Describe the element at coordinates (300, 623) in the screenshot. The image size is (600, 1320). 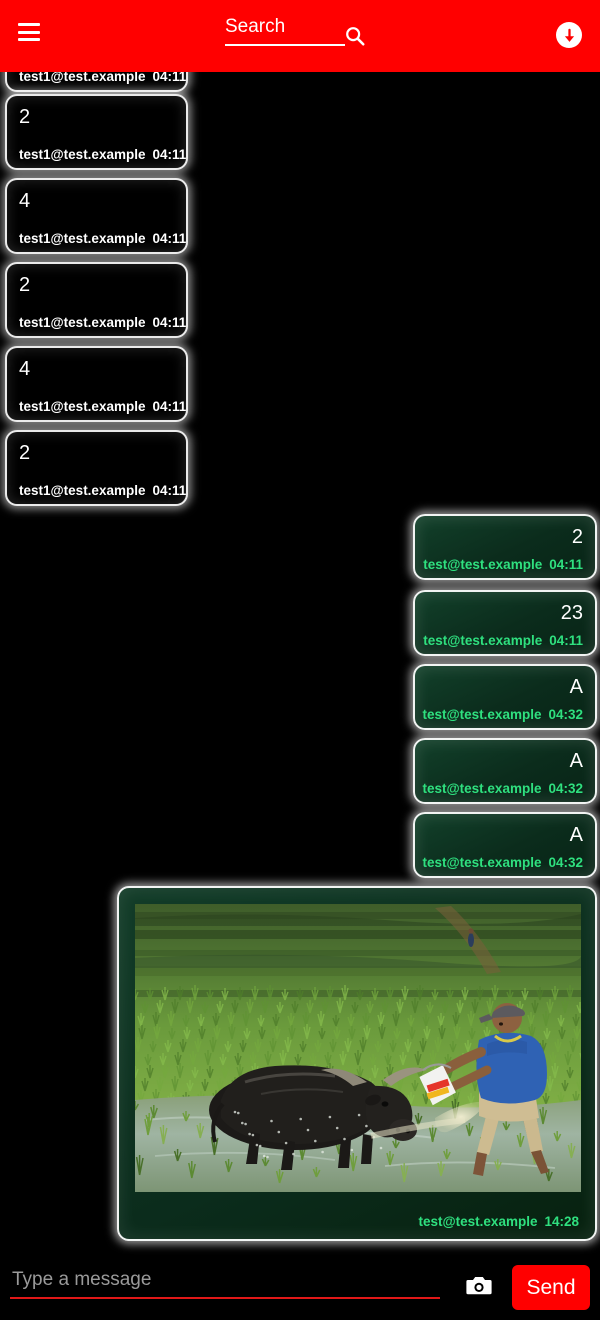
I see `message-row: 23 test@test.example 04:11` at that location.